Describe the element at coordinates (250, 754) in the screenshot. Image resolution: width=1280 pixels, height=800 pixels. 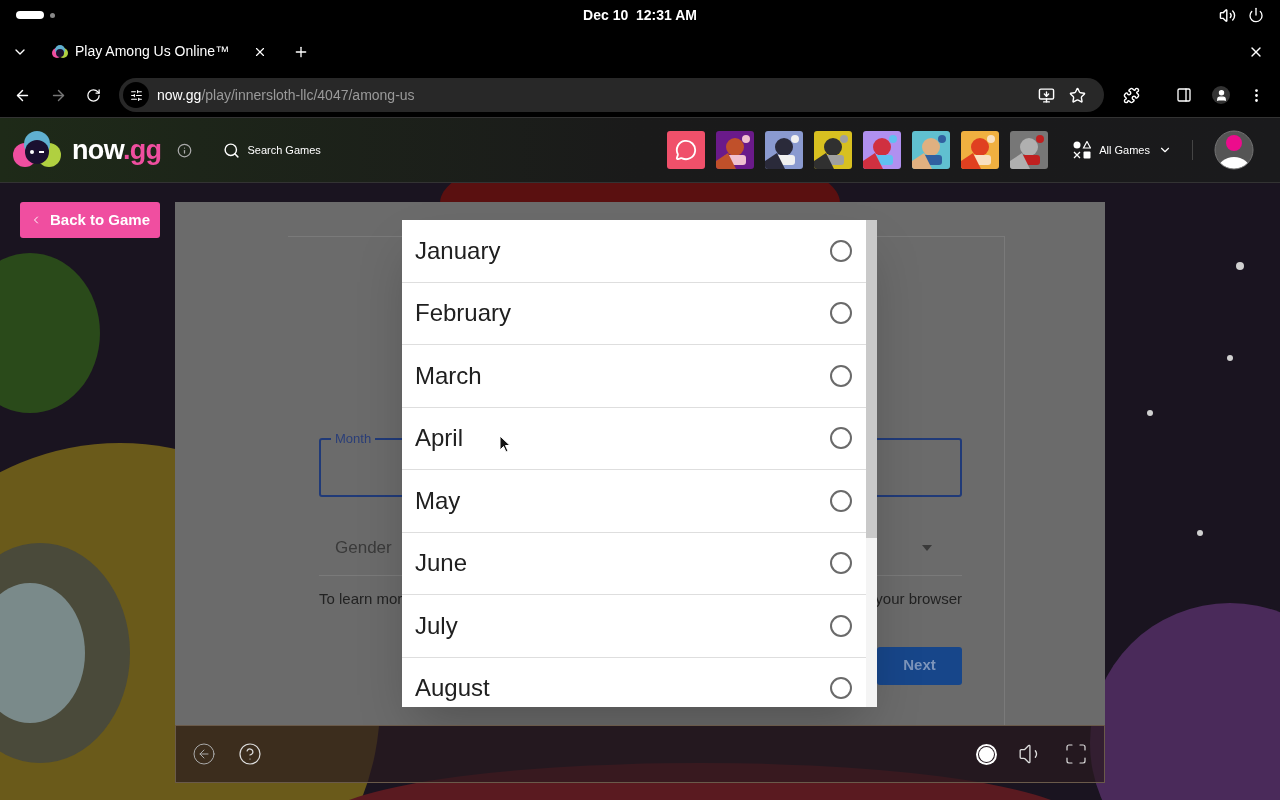
I see `help-icon` at that location.